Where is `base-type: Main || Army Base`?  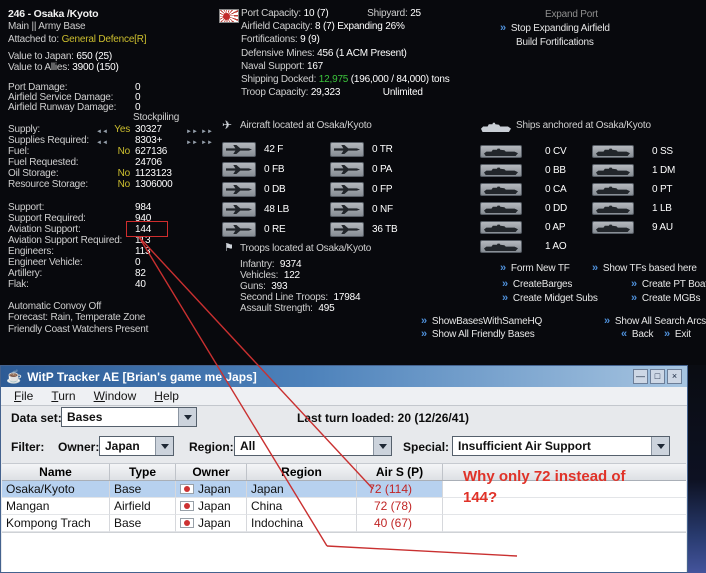
base-type: Main || Army Base is located at coordinates (47, 26).